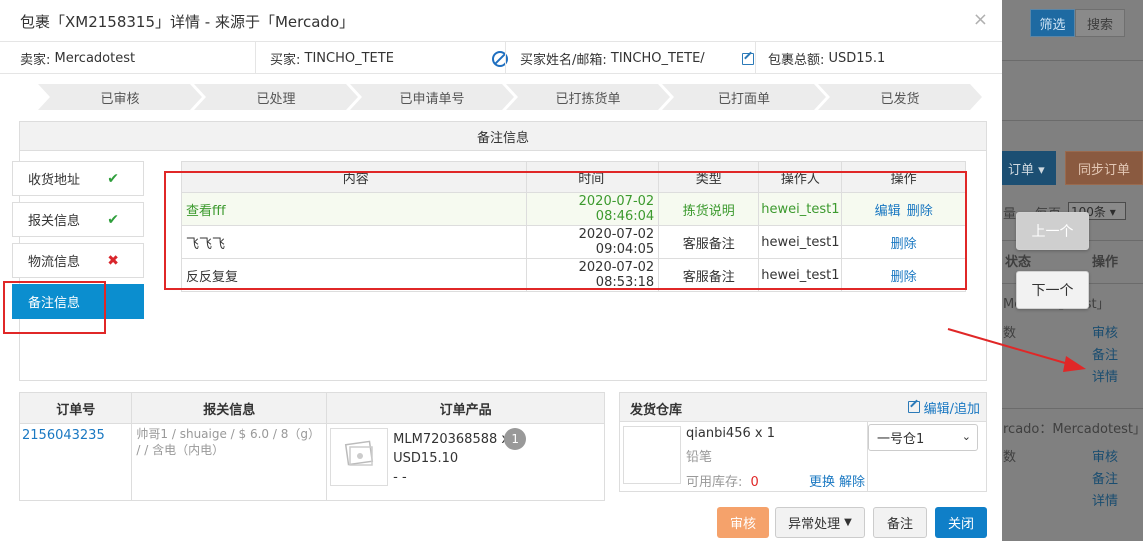 The image size is (1143, 541). Describe the element at coordinates (744, 97) in the screenshot. I see `step-label-printed: 已打面单` at that location.